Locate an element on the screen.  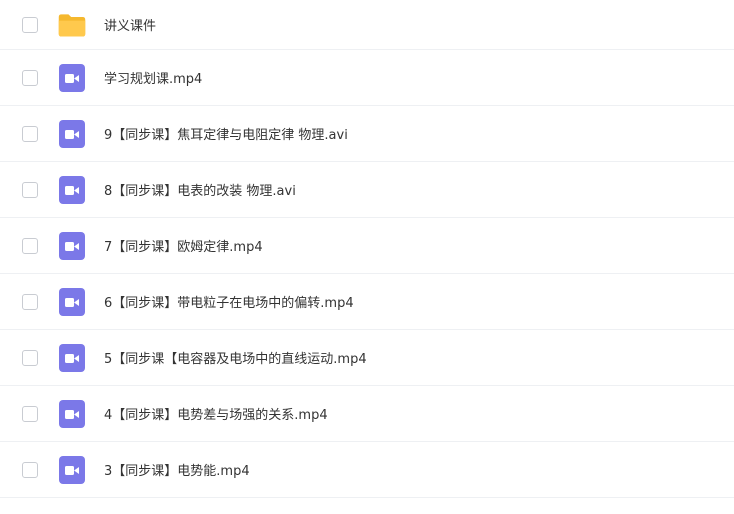
file-row-video: 3【同步课】电势能.mp4 is located at coordinates (367, 470).